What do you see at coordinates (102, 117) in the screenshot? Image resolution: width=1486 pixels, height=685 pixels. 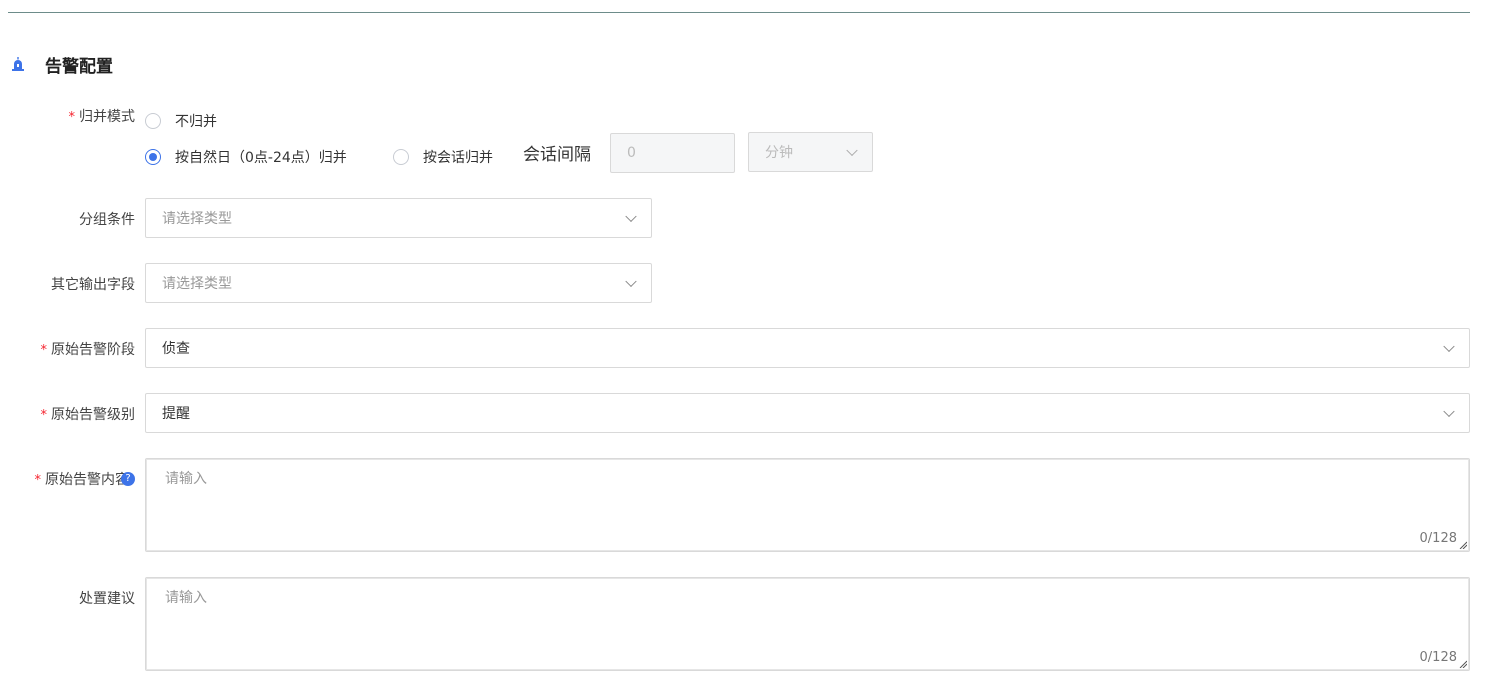 I see `merge-mode-label: * 归并模式` at bounding box center [102, 117].